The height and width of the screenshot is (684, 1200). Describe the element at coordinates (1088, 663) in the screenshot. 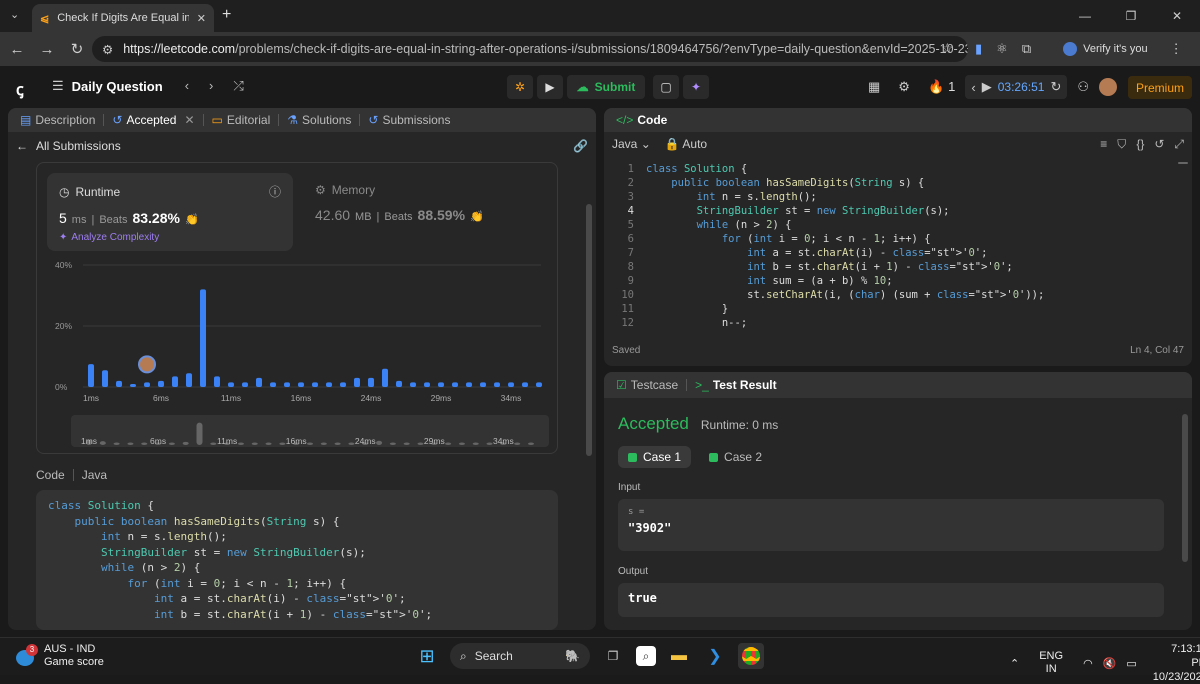

I see `wifi-icon: ◠` at that location.